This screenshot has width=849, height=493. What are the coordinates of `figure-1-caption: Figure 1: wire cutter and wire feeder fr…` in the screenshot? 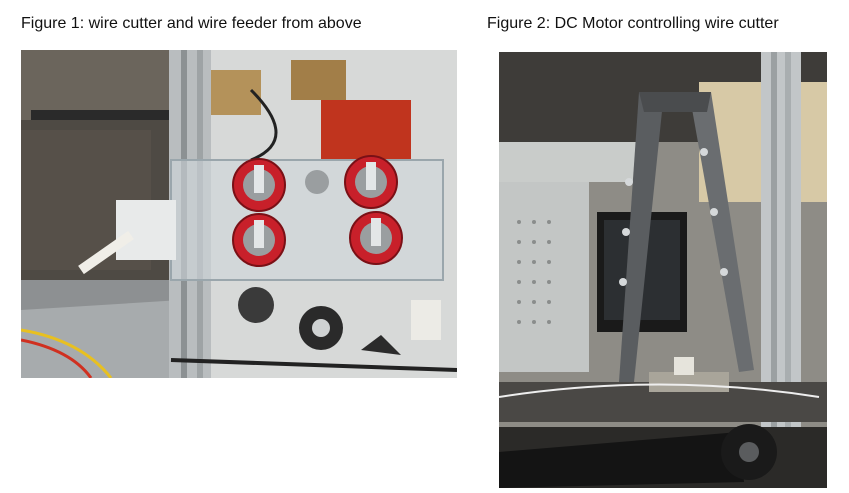 It's located at (191, 23).